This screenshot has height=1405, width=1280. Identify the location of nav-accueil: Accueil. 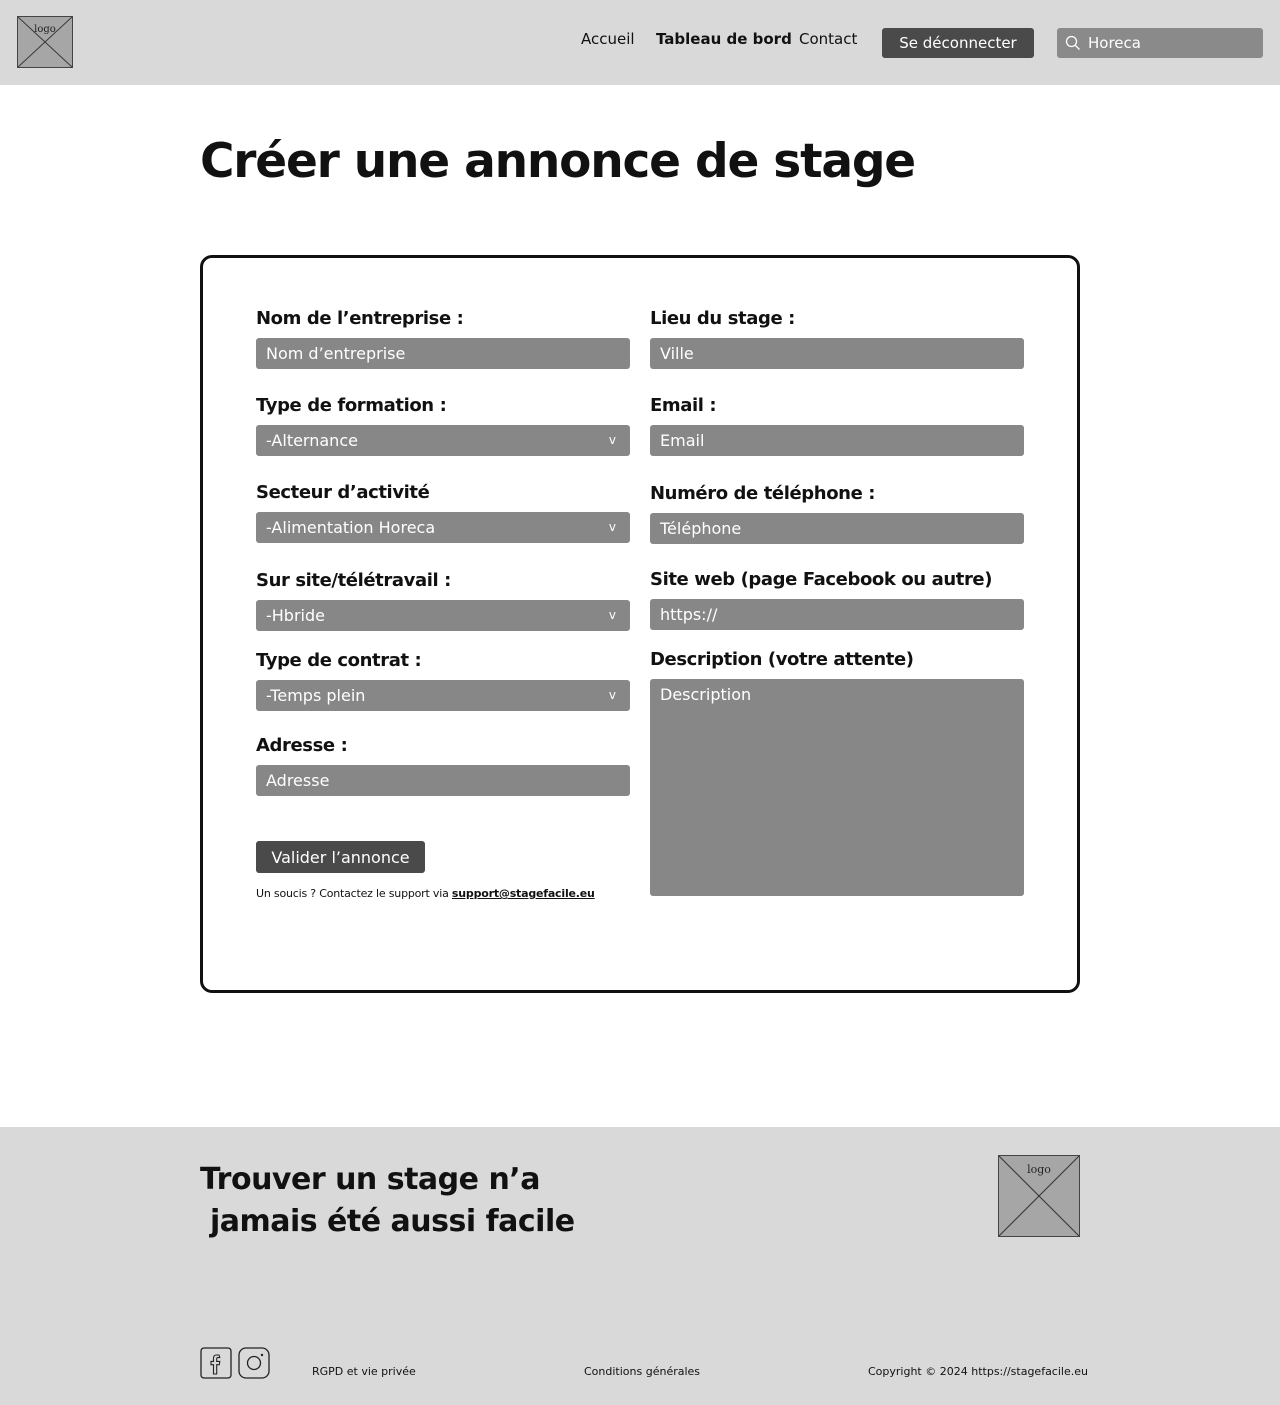
(608, 39).